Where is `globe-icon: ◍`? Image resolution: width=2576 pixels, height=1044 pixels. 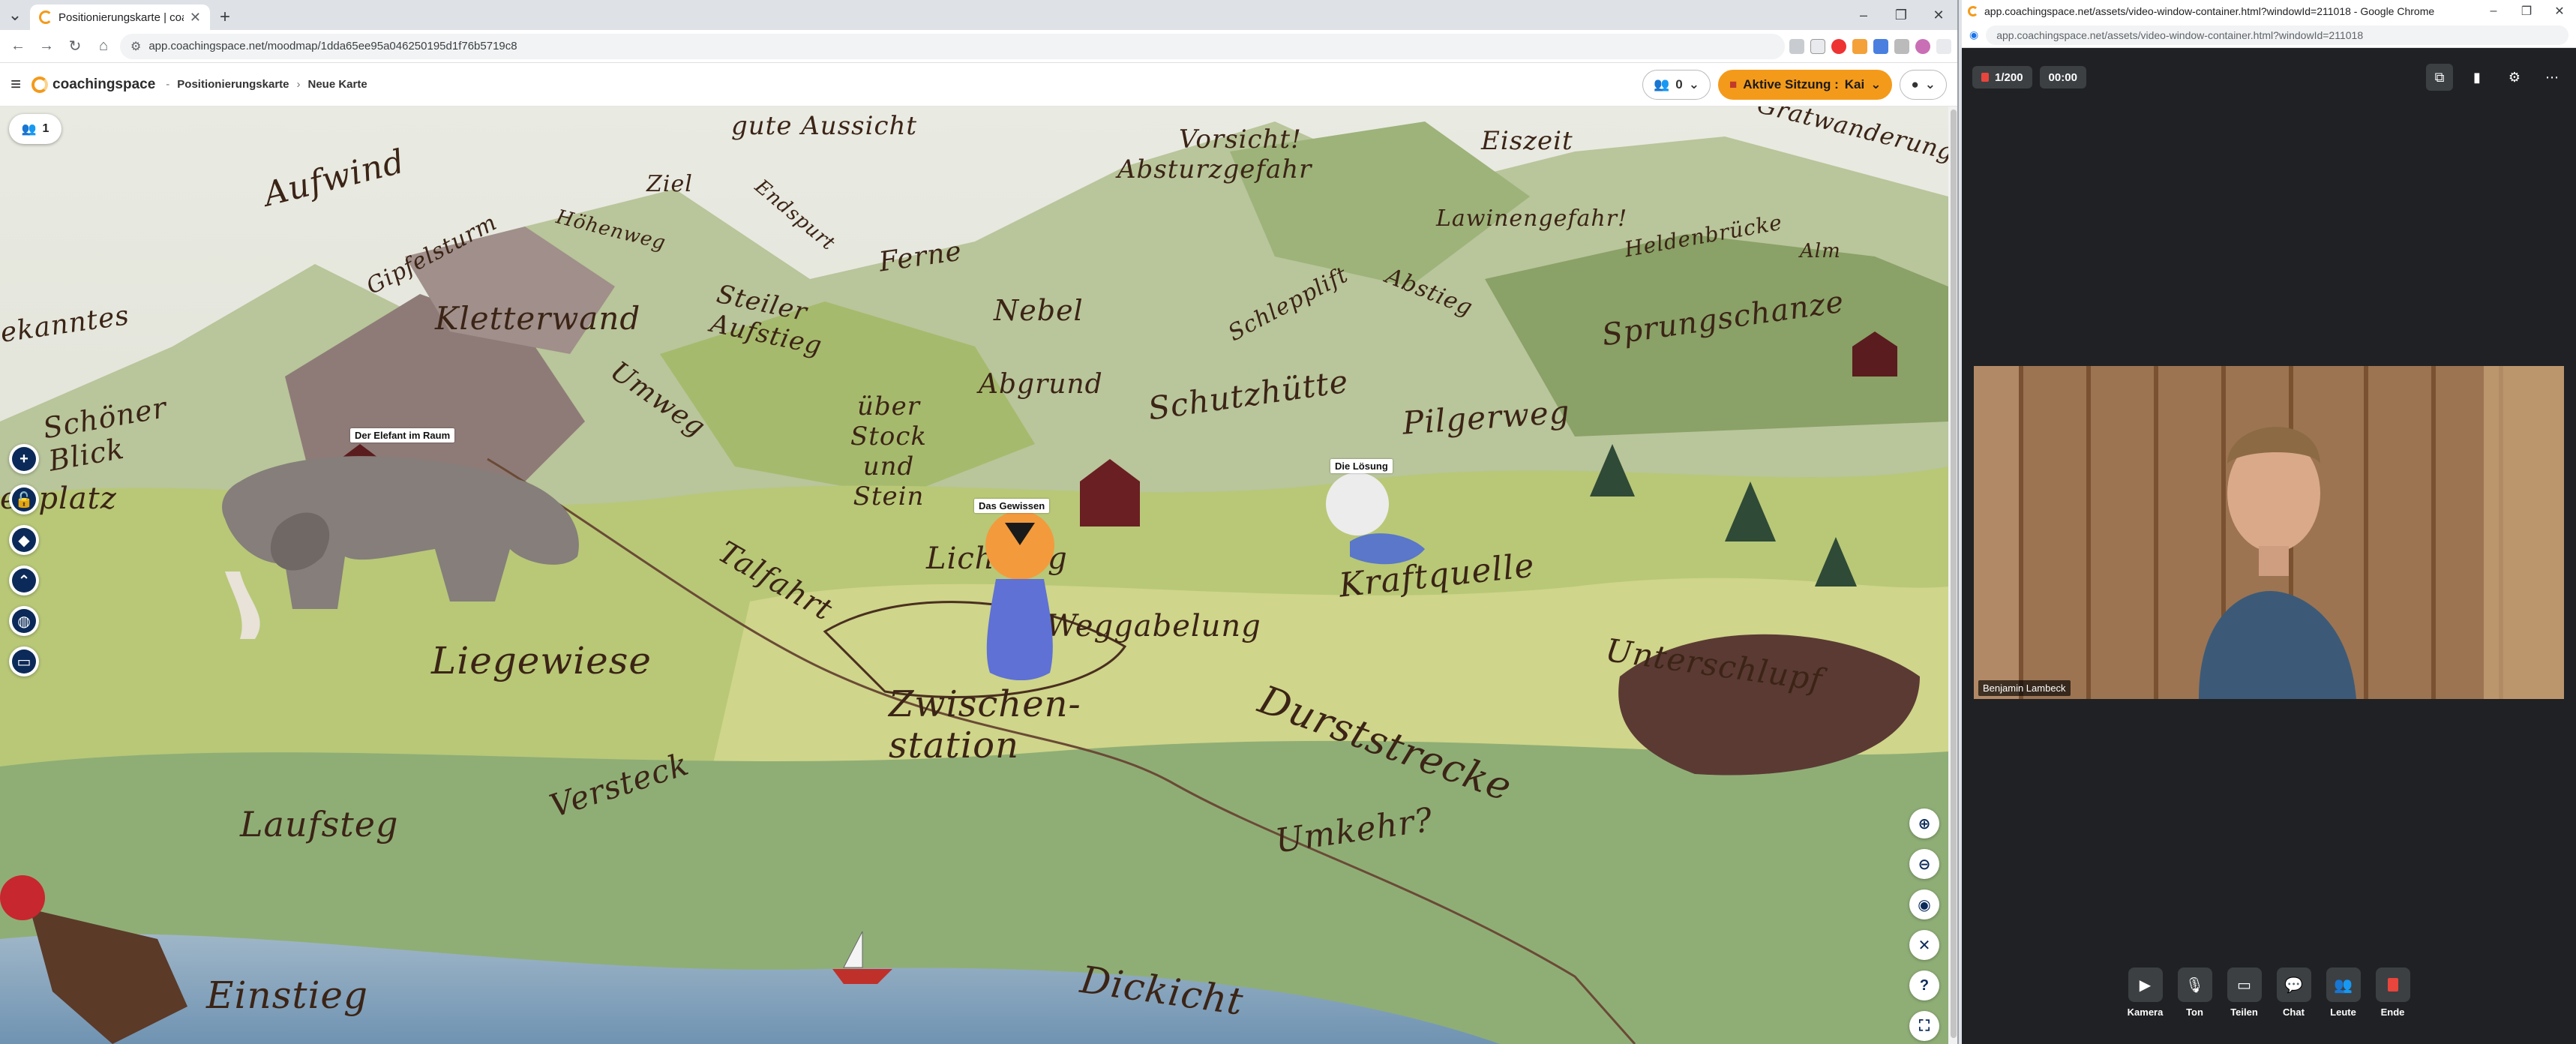
globe-icon: ◍ is located at coordinates (24, 621).